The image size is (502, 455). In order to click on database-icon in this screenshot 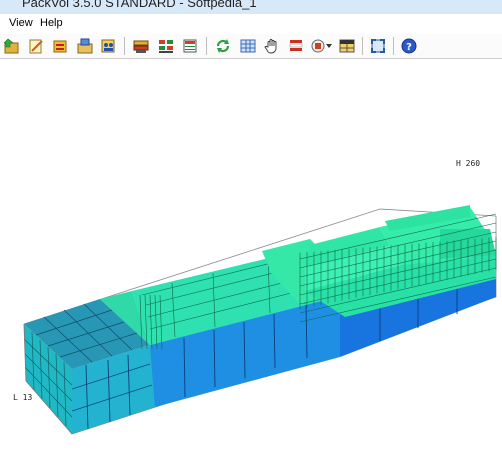, I will do `click(60, 46)`.